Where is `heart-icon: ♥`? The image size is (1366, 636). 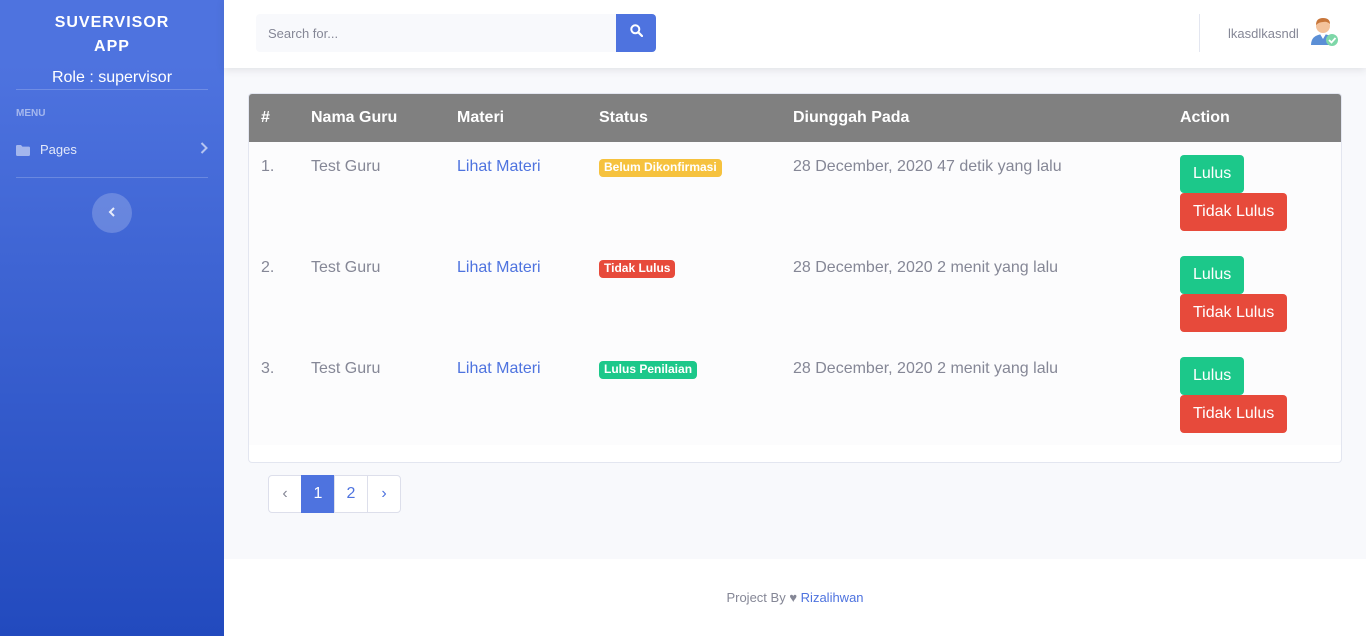 heart-icon: ♥ is located at coordinates (793, 597).